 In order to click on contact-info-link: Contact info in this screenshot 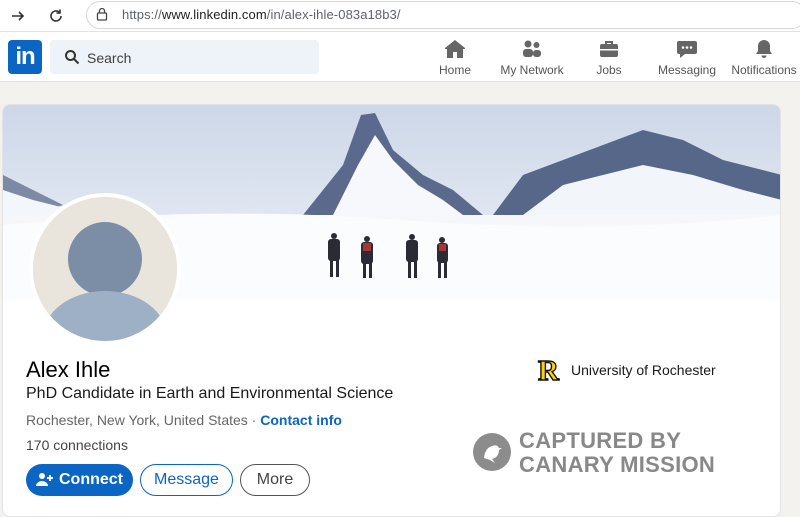, I will do `click(301, 420)`.